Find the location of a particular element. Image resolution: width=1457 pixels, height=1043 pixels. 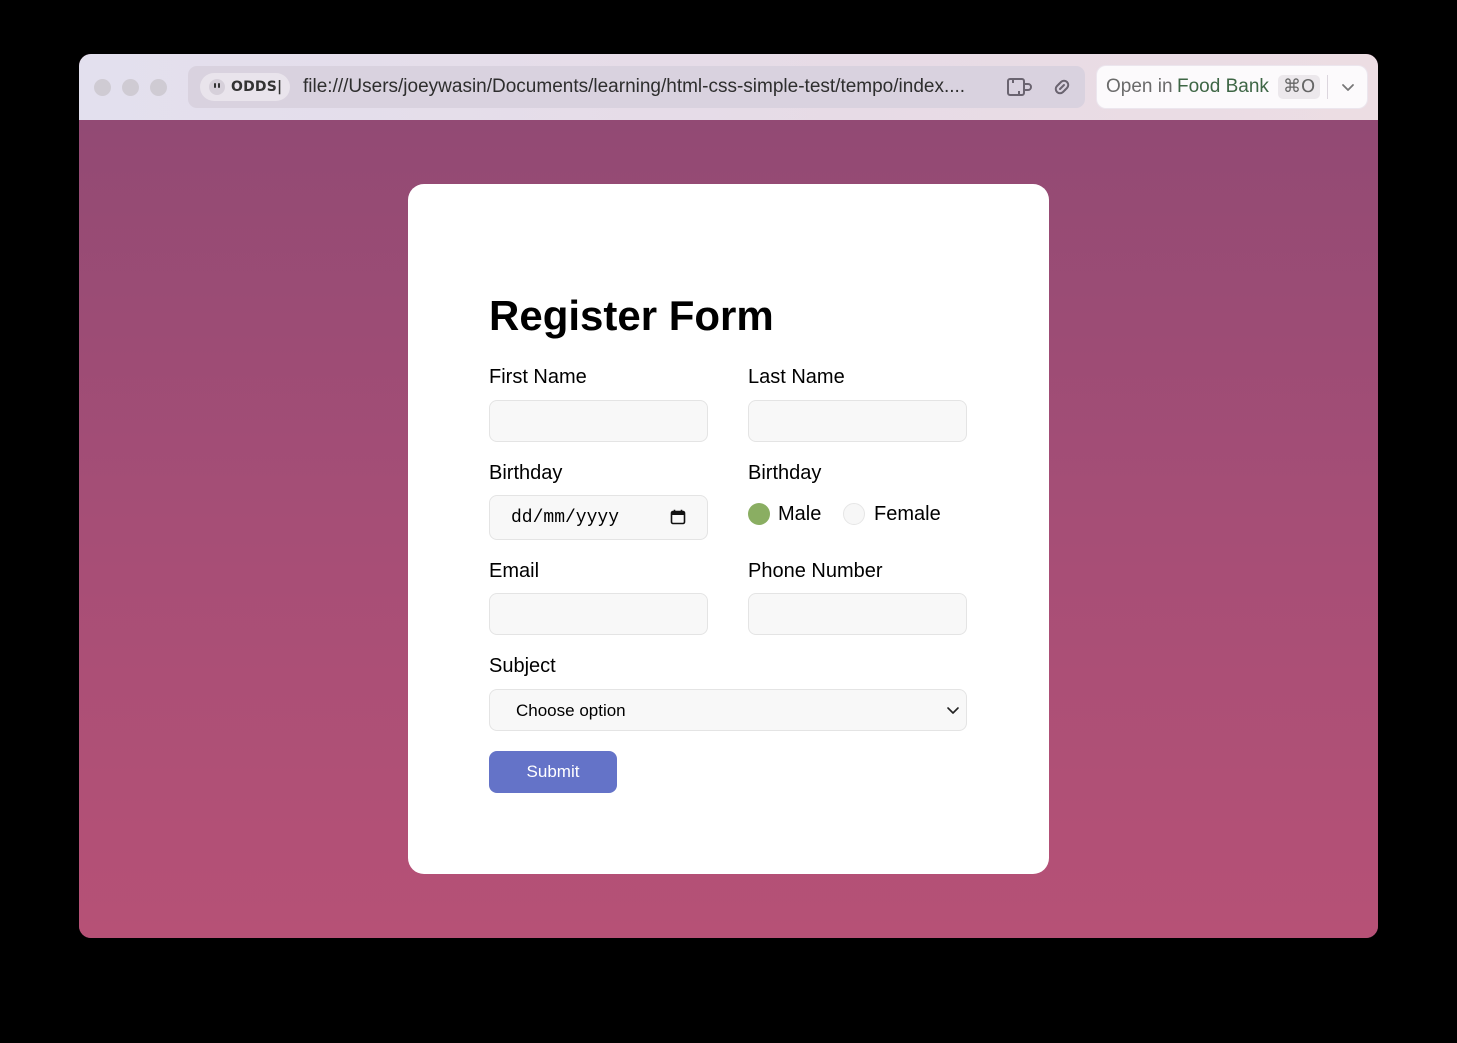

last-name-field is located at coordinates (857, 421).